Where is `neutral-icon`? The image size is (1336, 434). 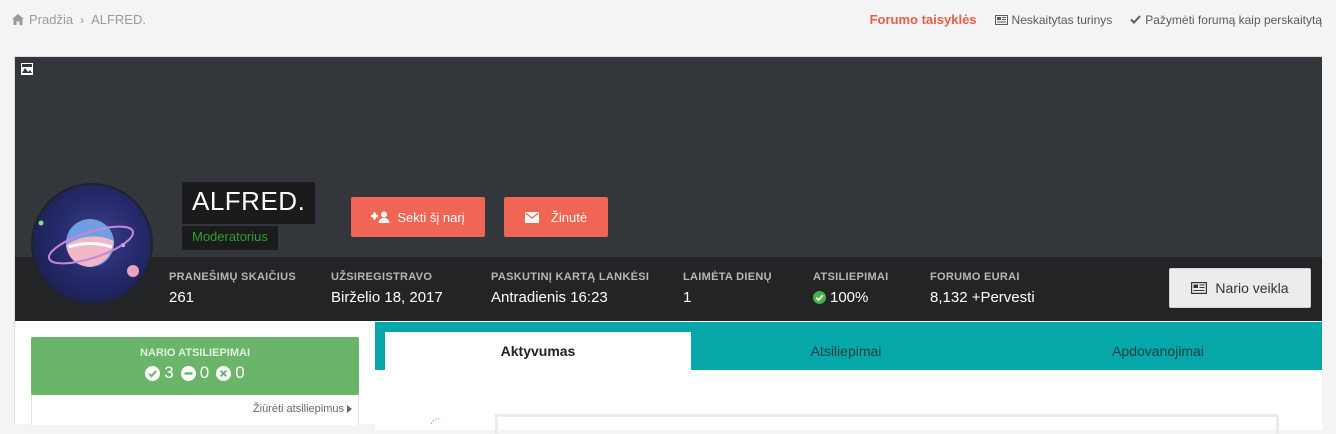
neutral-icon is located at coordinates (188, 373).